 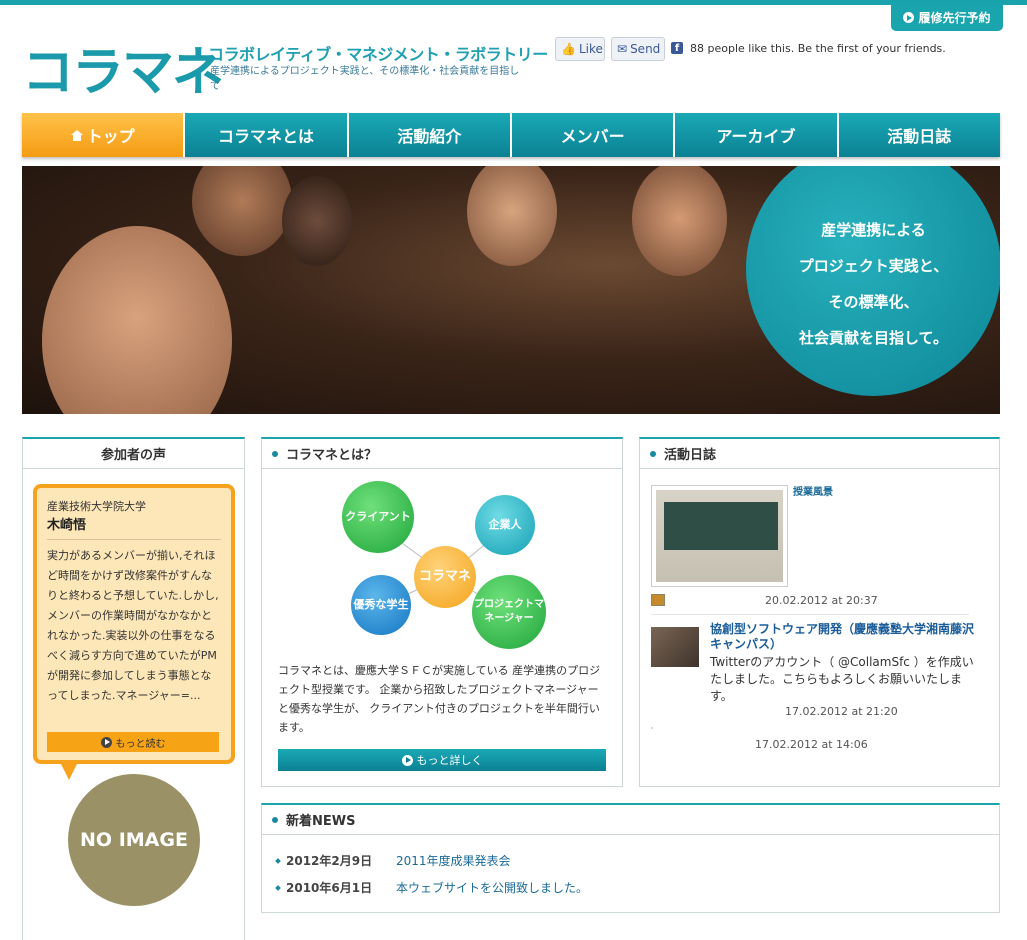 I want to click on panel-title: 活動日誌, so click(x=819, y=454).